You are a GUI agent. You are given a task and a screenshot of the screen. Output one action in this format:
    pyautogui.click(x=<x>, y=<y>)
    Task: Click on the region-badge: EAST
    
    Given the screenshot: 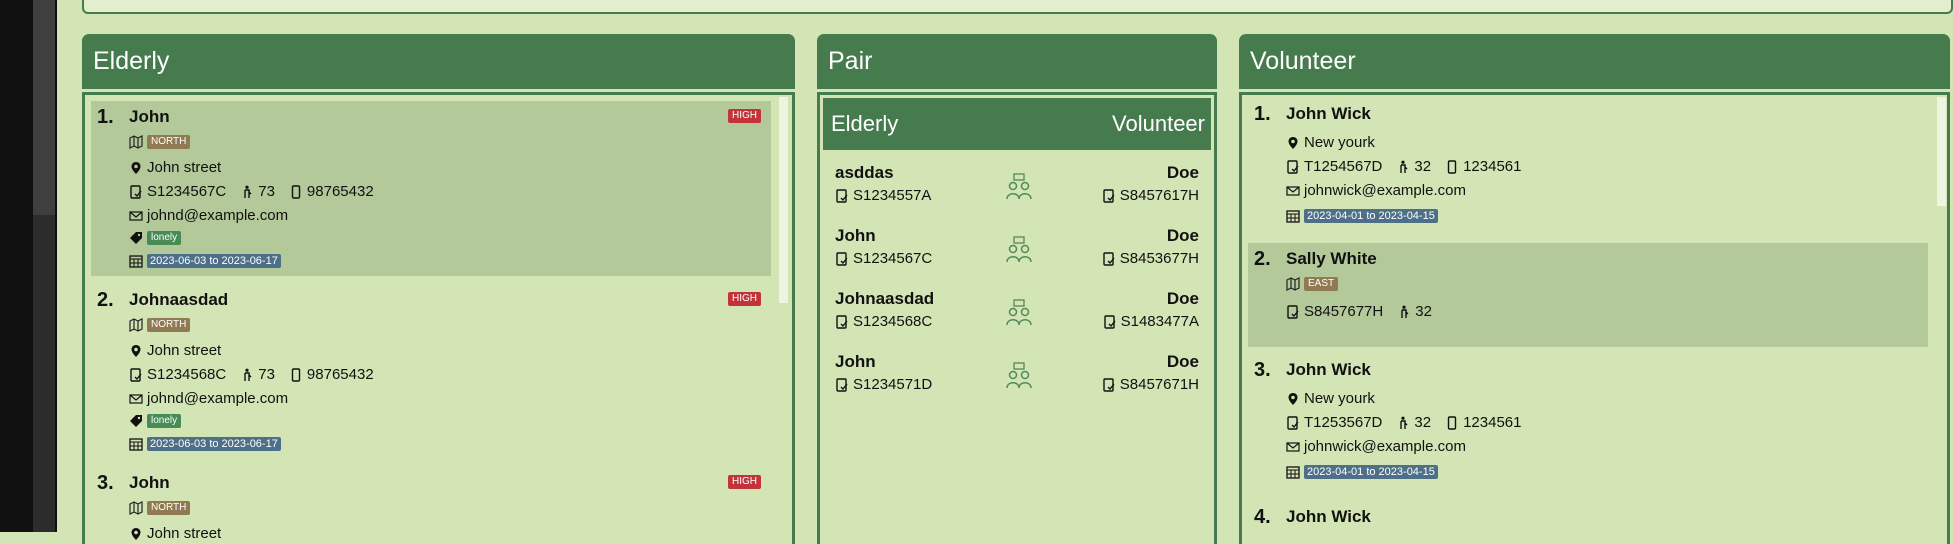 What is the action you would take?
    pyautogui.click(x=1321, y=284)
    